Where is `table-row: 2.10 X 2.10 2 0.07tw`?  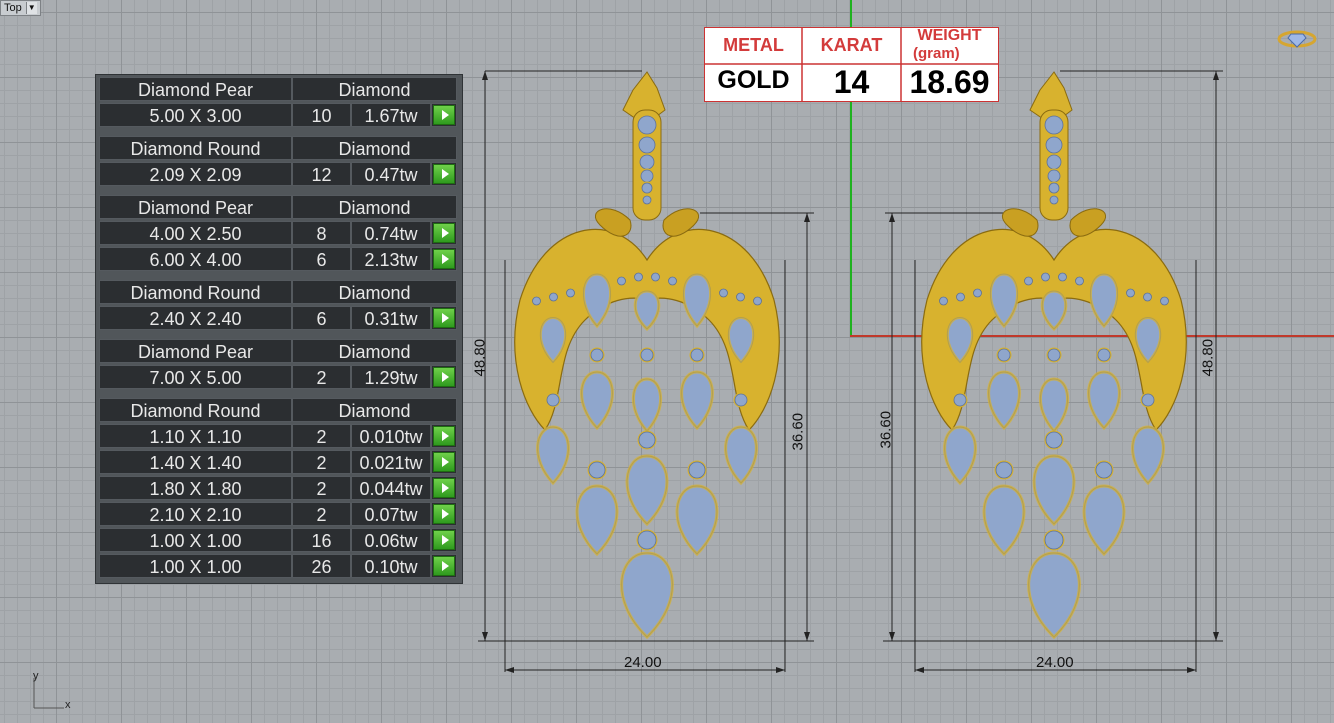 table-row: 2.10 X 2.10 2 0.07tw is located at coordinates (278, 514).